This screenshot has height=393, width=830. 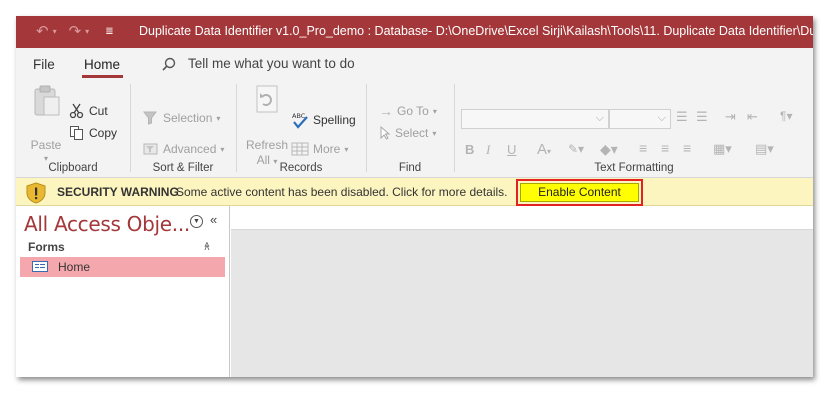 What do you see at coordinates (687, 148) in the screenshot?
I see `align-right-icon: ≡` at bounding box center [687, 148].